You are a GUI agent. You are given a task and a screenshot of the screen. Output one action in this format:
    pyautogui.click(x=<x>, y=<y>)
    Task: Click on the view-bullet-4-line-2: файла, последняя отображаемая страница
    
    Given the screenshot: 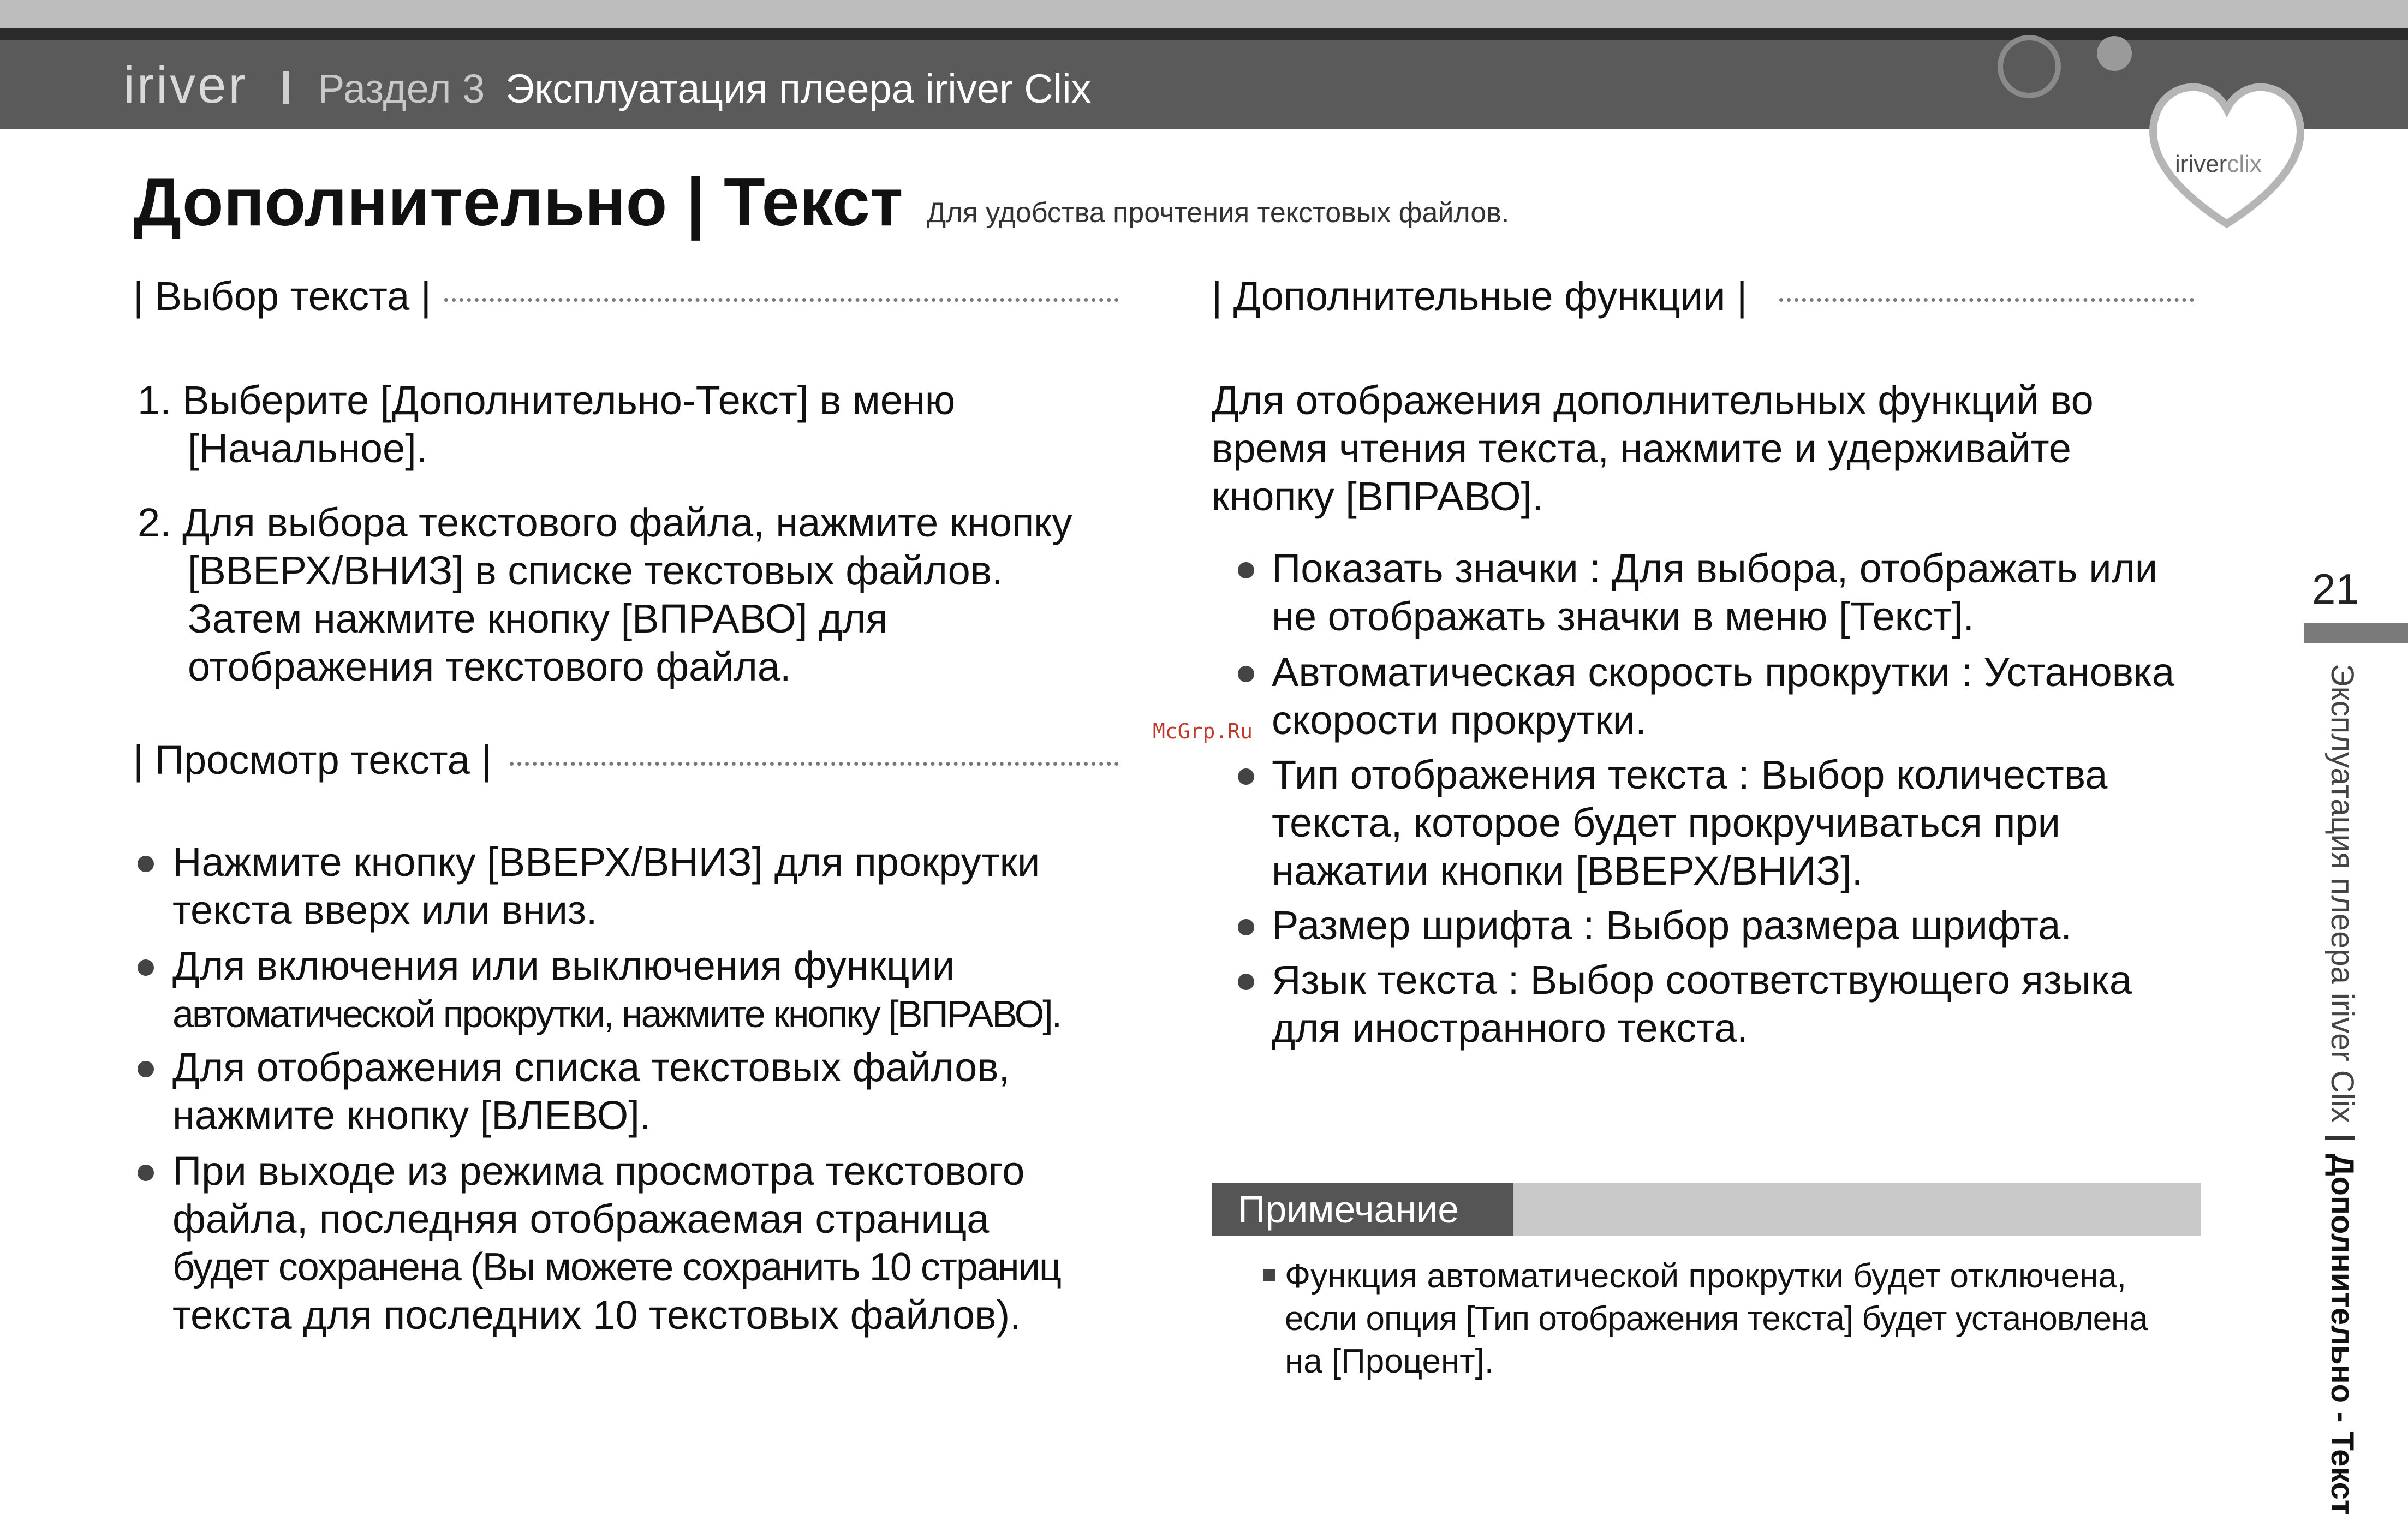 What is the action you would take?
    pyautogui.click(x=581, y=1219)
    